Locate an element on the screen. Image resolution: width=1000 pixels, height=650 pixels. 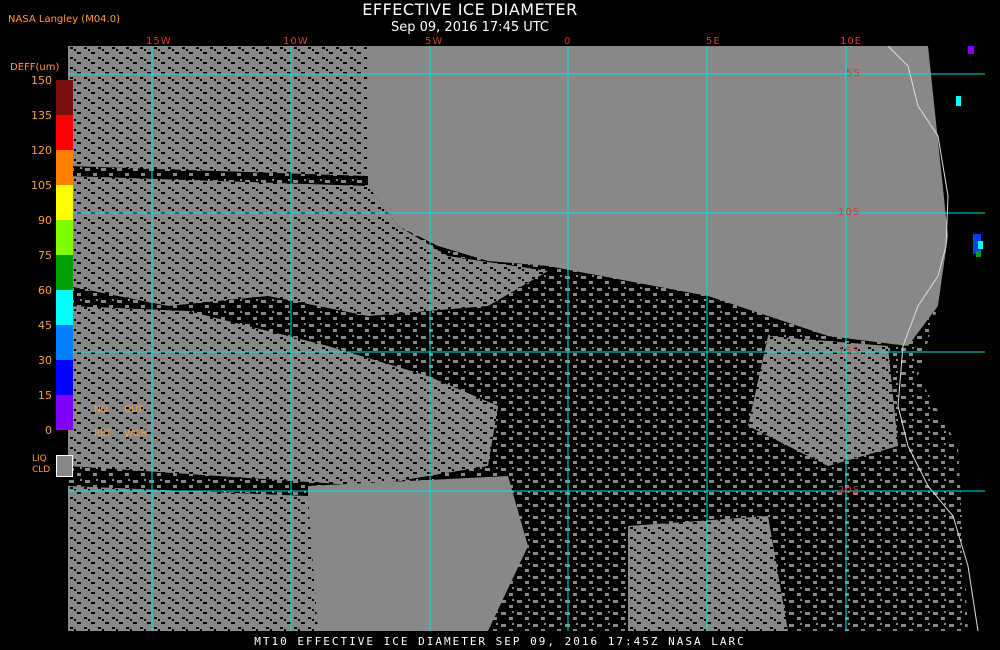
legend-valr-label: VALR is located at coordinates (136, 434).